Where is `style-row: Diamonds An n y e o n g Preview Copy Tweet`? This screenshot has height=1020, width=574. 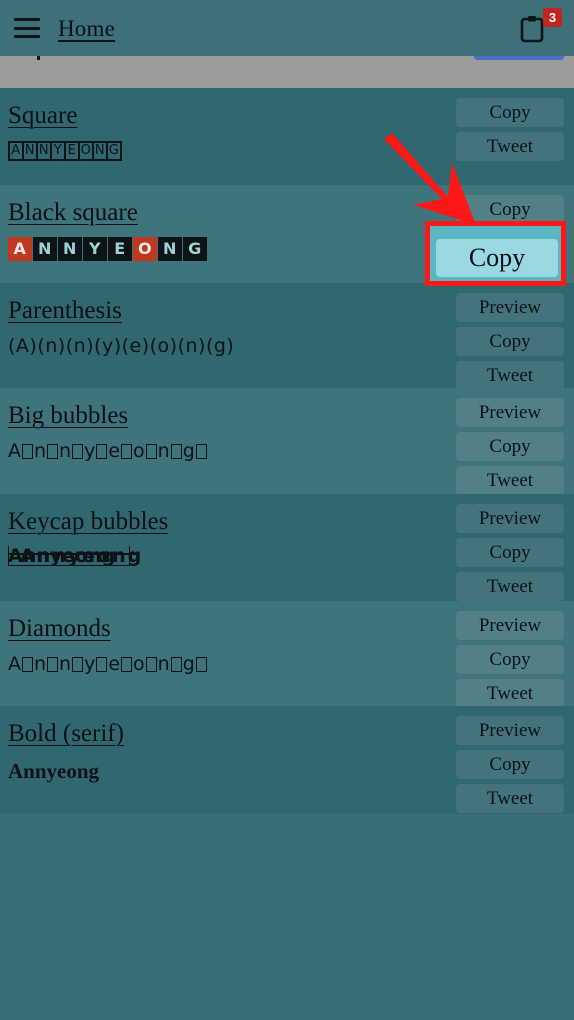 style-row: Diamonds An n y e o n g Preview Copy Tweet is located at coordinates (287, 654).